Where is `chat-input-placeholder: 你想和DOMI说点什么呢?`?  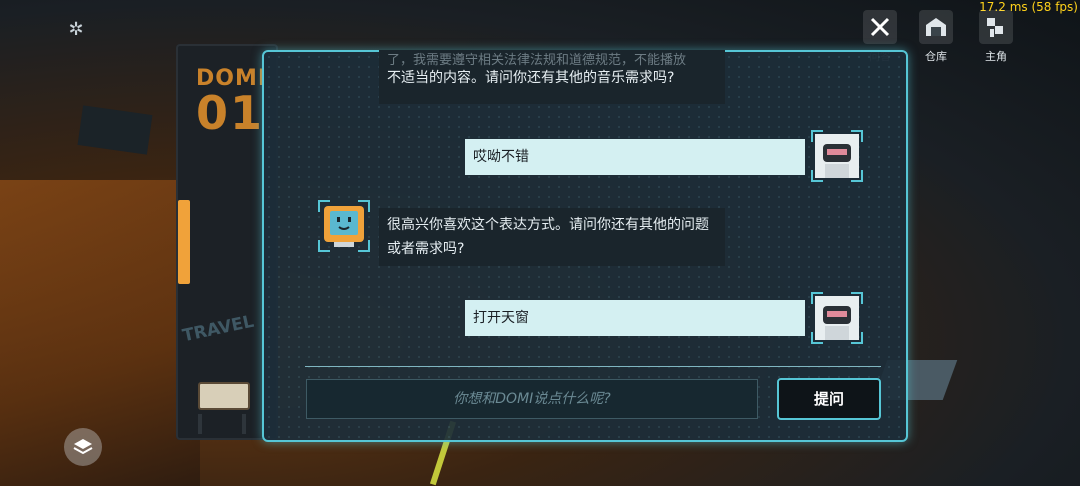
chat-input-placeholder: 你想和DOMI说点什么呢? is located at coordinates (532, 399).